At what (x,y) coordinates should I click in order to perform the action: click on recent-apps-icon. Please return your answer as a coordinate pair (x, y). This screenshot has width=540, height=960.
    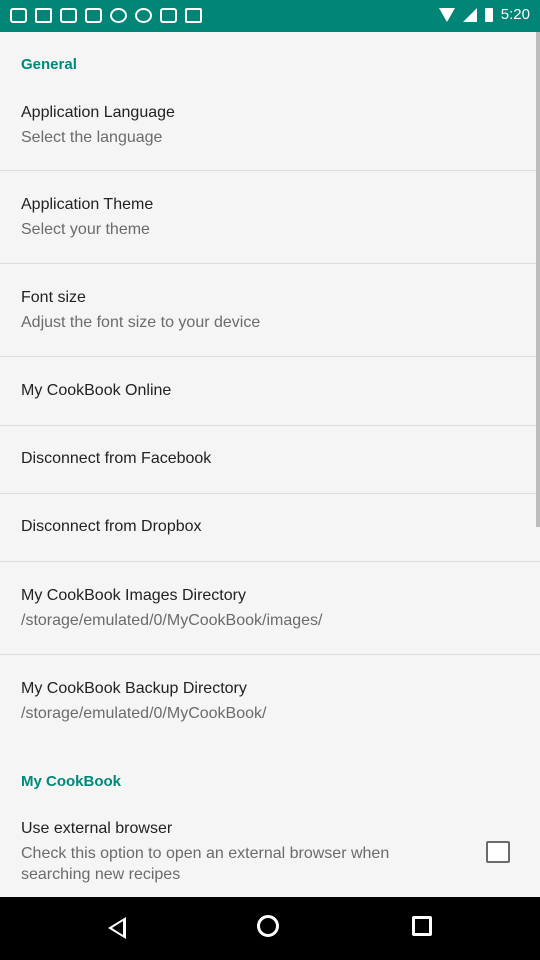
    Looking at the image, I should click on (422, 926).